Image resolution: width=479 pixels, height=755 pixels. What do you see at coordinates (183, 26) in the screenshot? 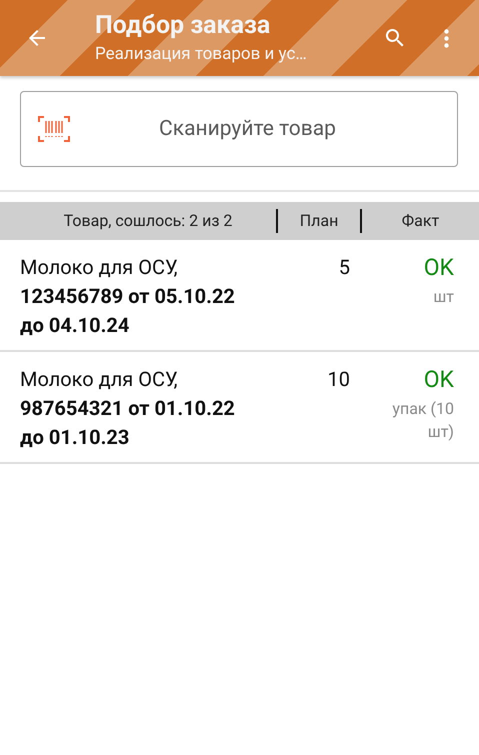
I see `screen-title: Подбор заказа` at bounding box center [183, 26].